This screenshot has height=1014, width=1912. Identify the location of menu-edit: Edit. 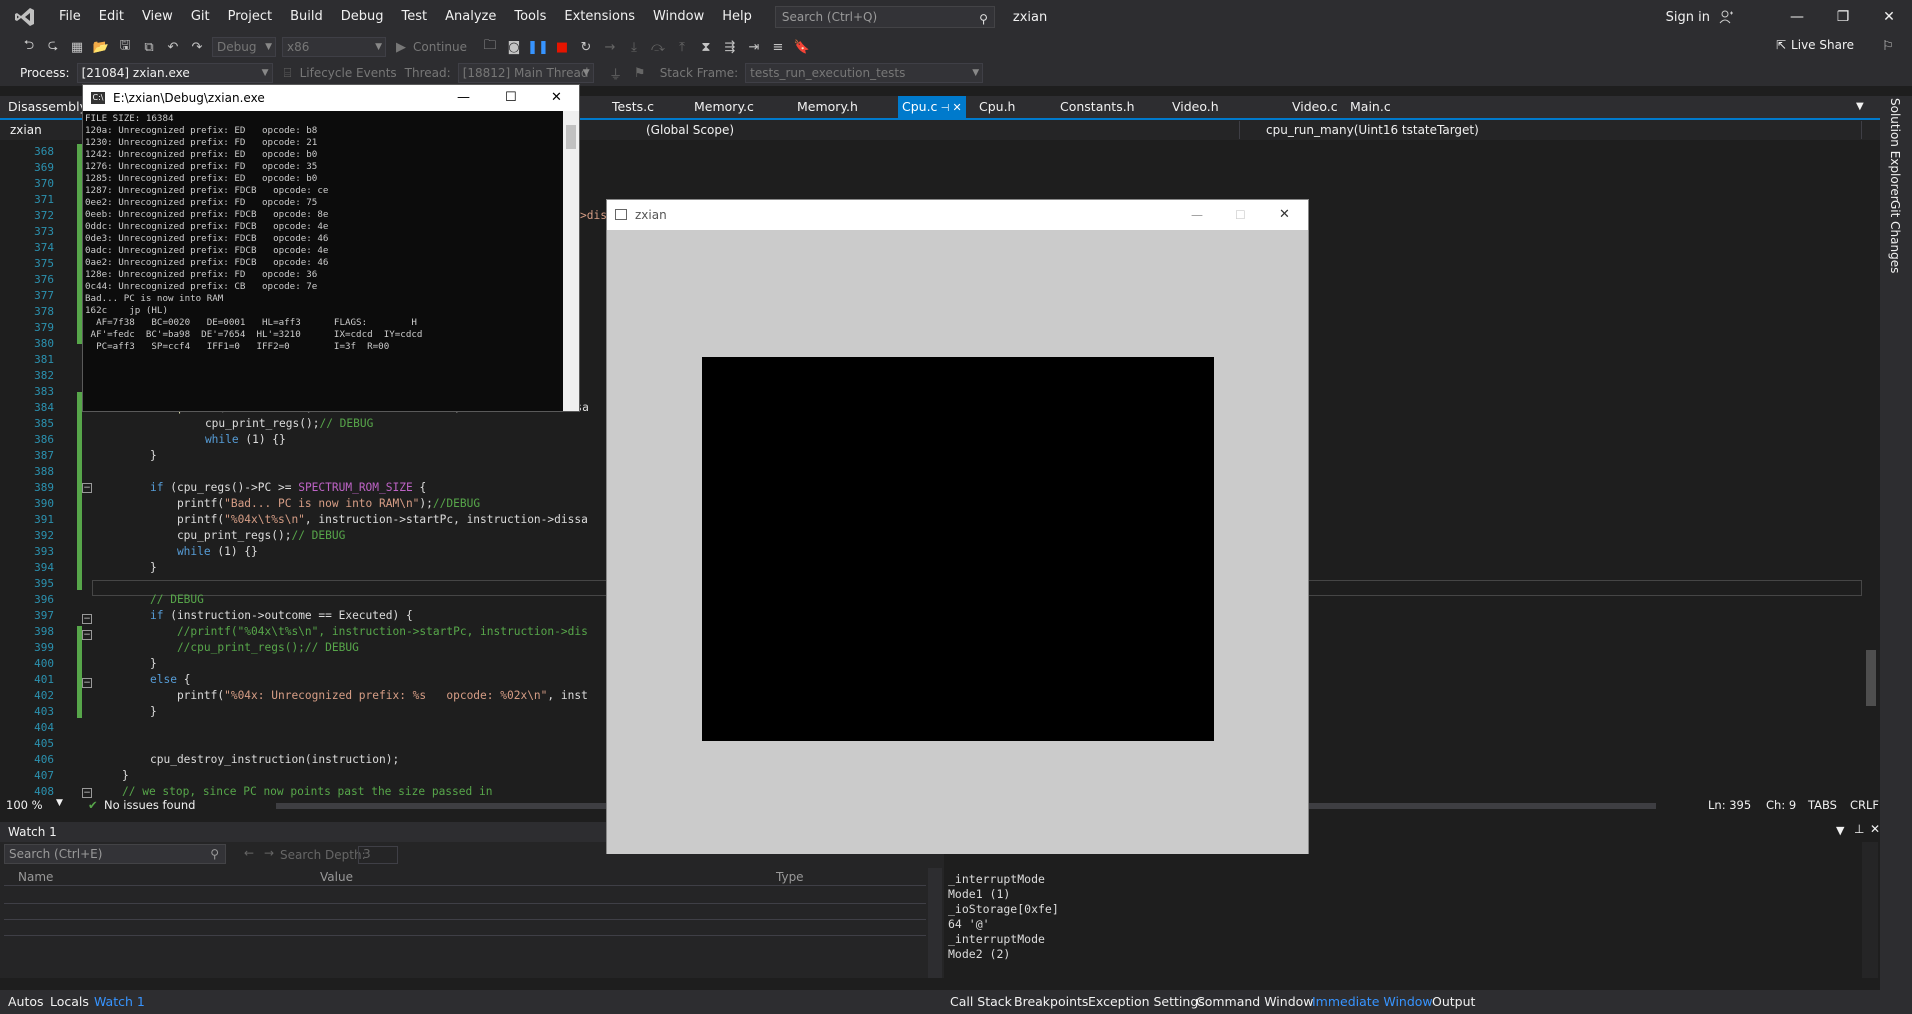
(111, 17).